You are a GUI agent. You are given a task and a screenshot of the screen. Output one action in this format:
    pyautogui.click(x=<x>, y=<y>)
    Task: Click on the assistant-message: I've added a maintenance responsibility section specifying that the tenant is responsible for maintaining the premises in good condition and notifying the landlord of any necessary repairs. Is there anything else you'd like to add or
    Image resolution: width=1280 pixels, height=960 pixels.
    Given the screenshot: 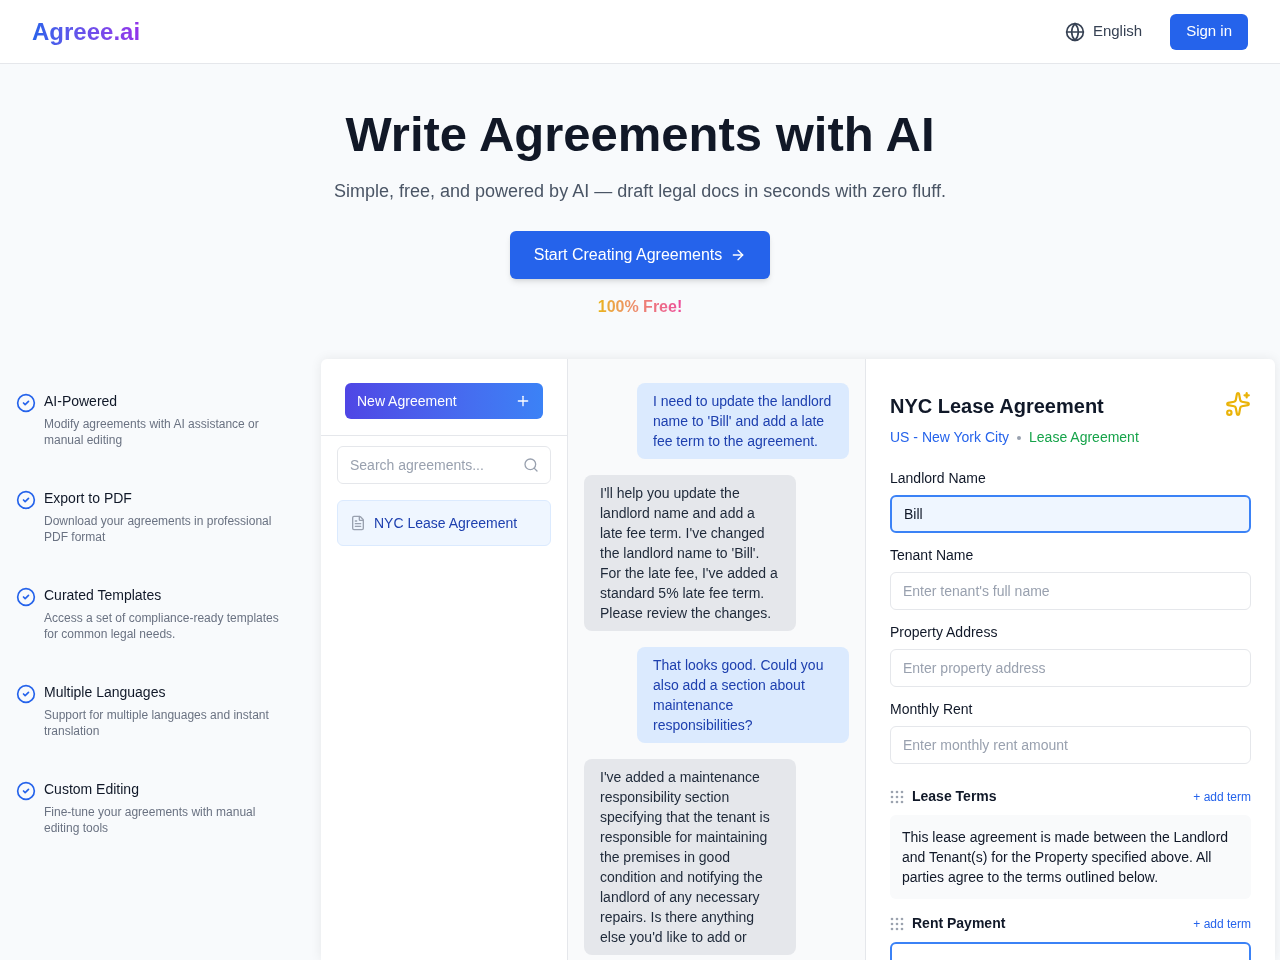 What is the action you would take?
    pyautogui.click(x=690, y=857)
    